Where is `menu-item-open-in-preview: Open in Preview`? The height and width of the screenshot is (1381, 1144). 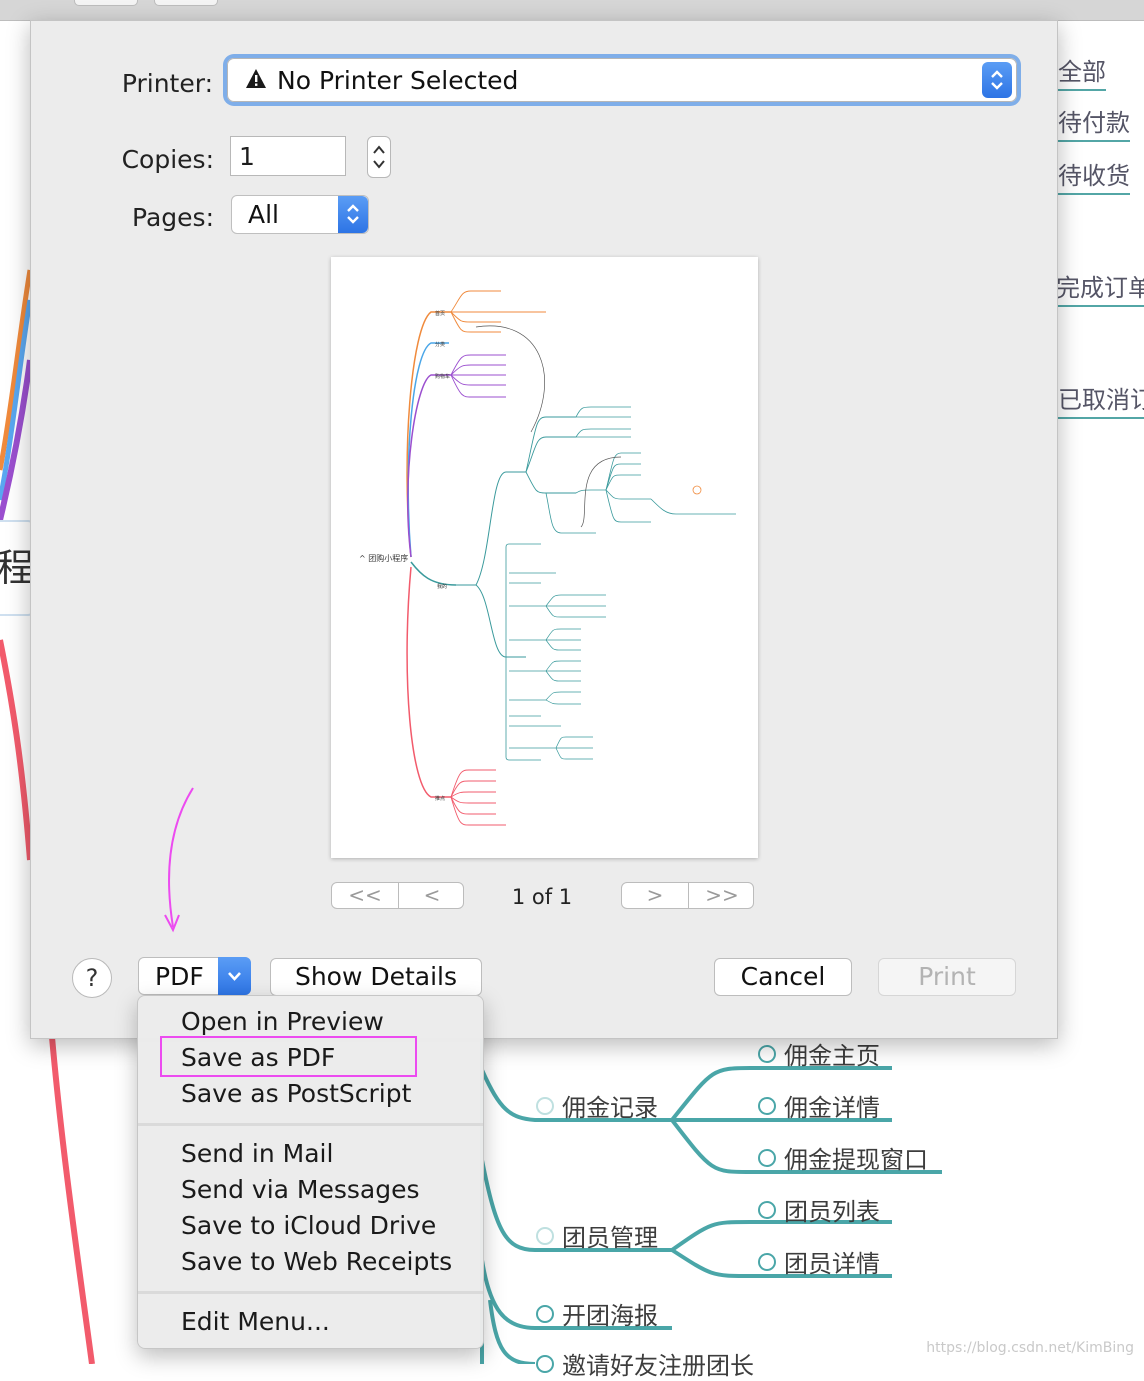 menu-item-open-in-preview: Open in Preview is located at coordinates (282, 1021).